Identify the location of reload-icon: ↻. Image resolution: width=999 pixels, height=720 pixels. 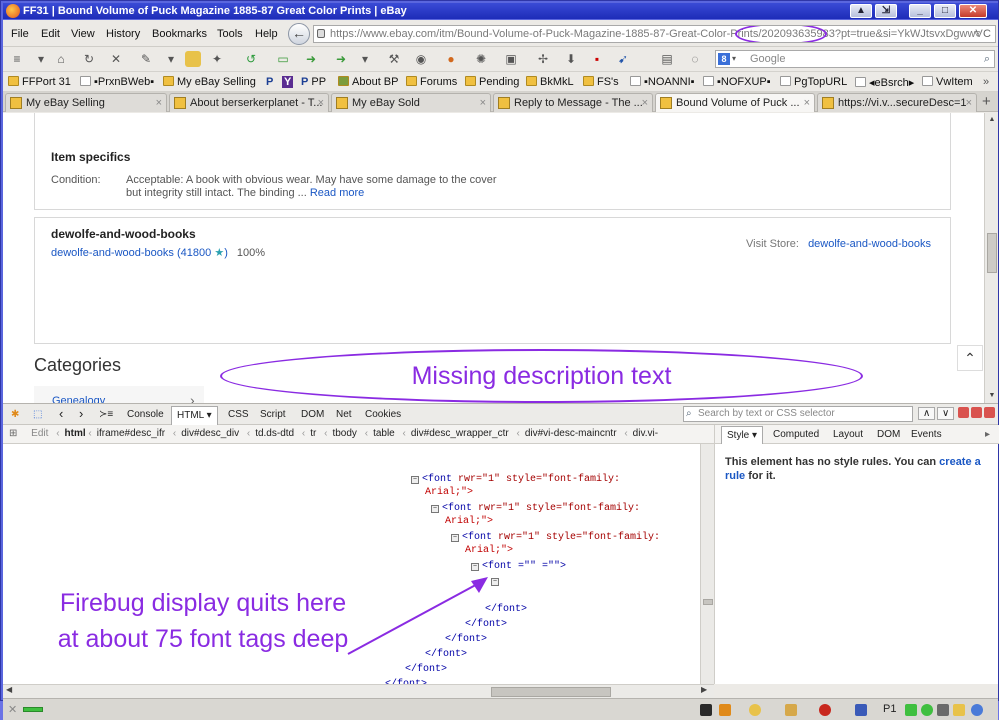
(89, 59).